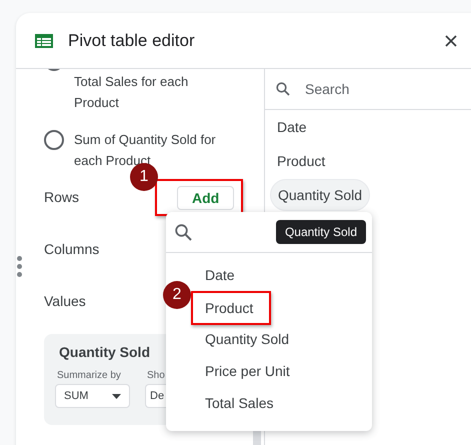  Describe the element at coordinates (247, 371) in the screenshot. I see `menu-item: Price per Unit` at that location.